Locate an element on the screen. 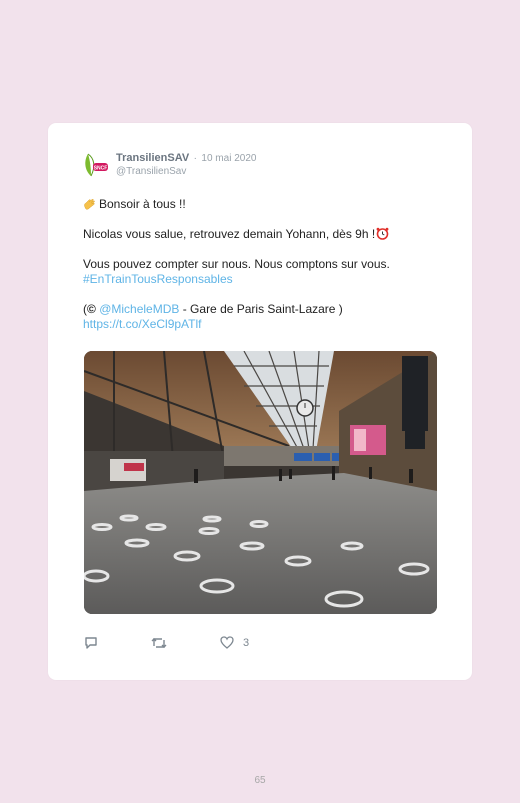  like-count: 3 is located at coordinates (246, 642).